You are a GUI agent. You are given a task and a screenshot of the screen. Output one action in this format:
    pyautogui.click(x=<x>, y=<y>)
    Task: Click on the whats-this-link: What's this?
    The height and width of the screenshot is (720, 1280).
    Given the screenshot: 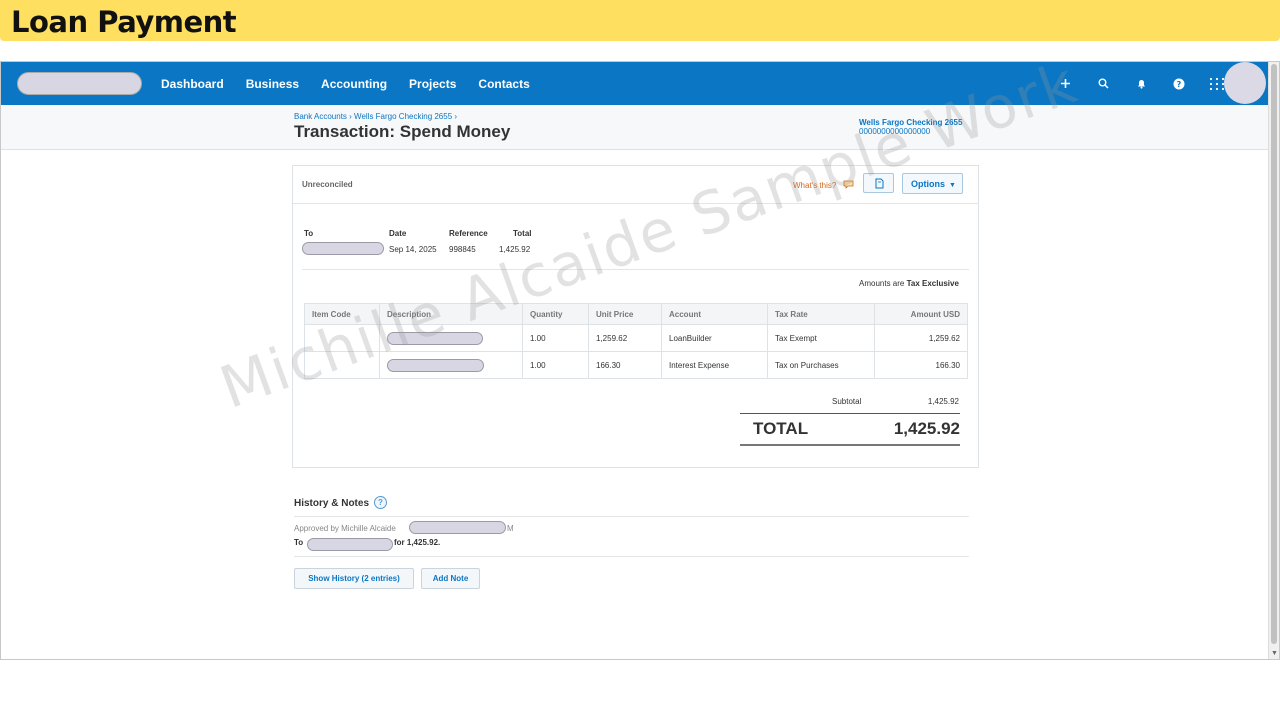 What is the action you would take?
    pyautogui.click(x=823, y=185)
    